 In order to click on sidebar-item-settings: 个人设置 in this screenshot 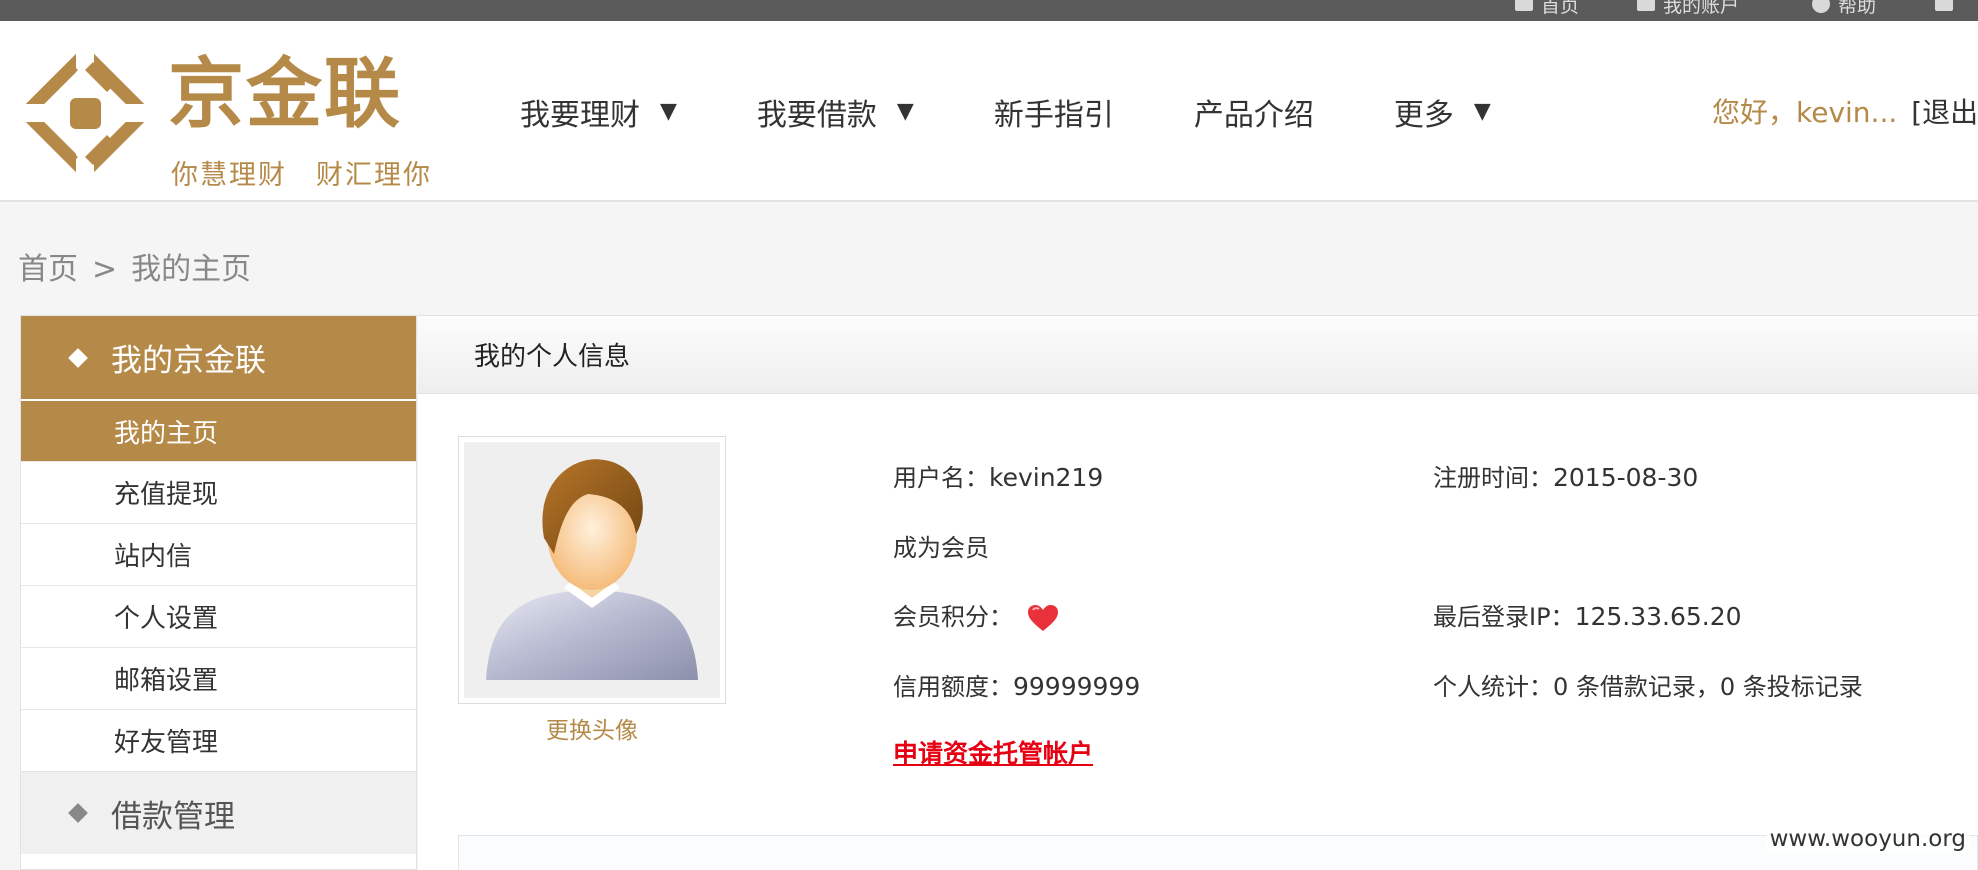, I will do `click(218, 616)`.